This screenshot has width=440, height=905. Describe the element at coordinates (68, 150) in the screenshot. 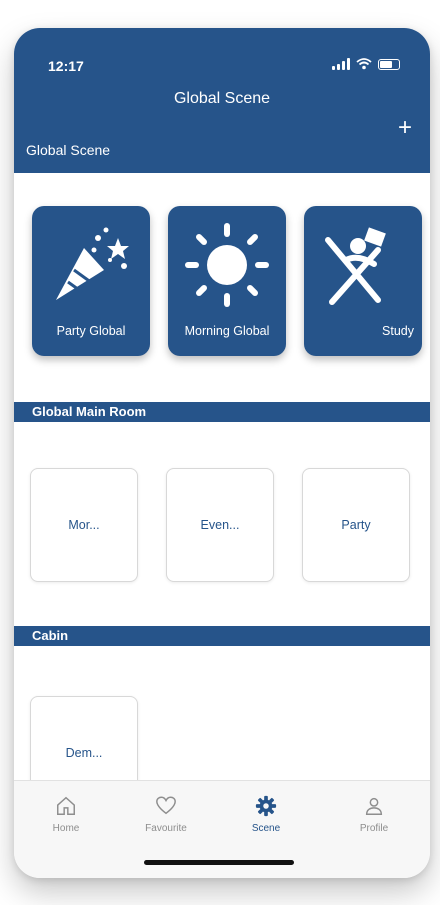

I see `section-label-global-scene: Global Scene` at that location.